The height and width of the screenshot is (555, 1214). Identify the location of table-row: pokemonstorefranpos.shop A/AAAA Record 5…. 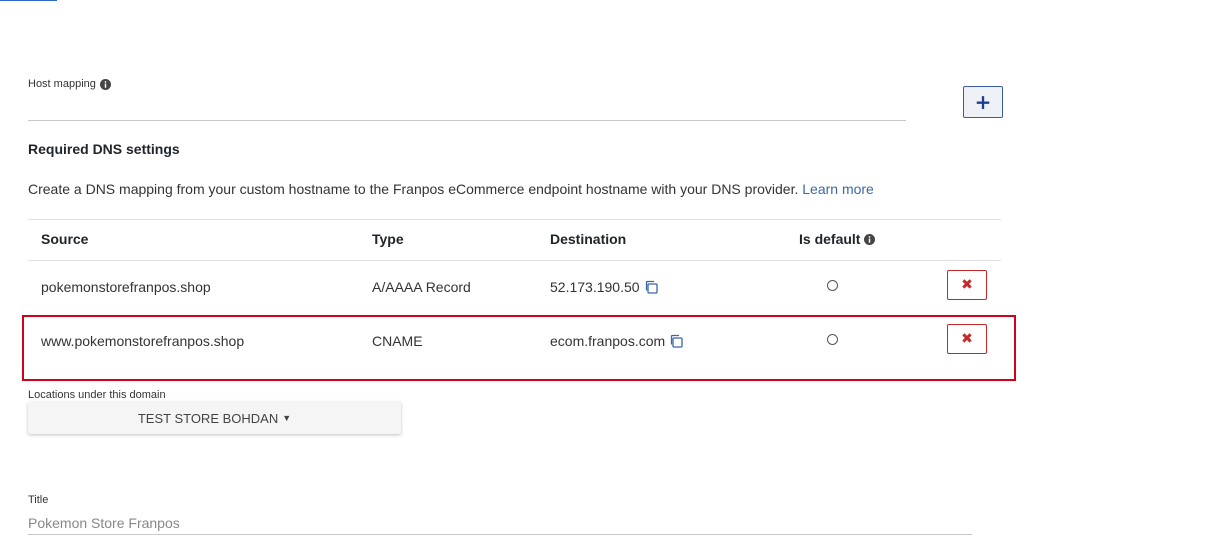
(514, 287).